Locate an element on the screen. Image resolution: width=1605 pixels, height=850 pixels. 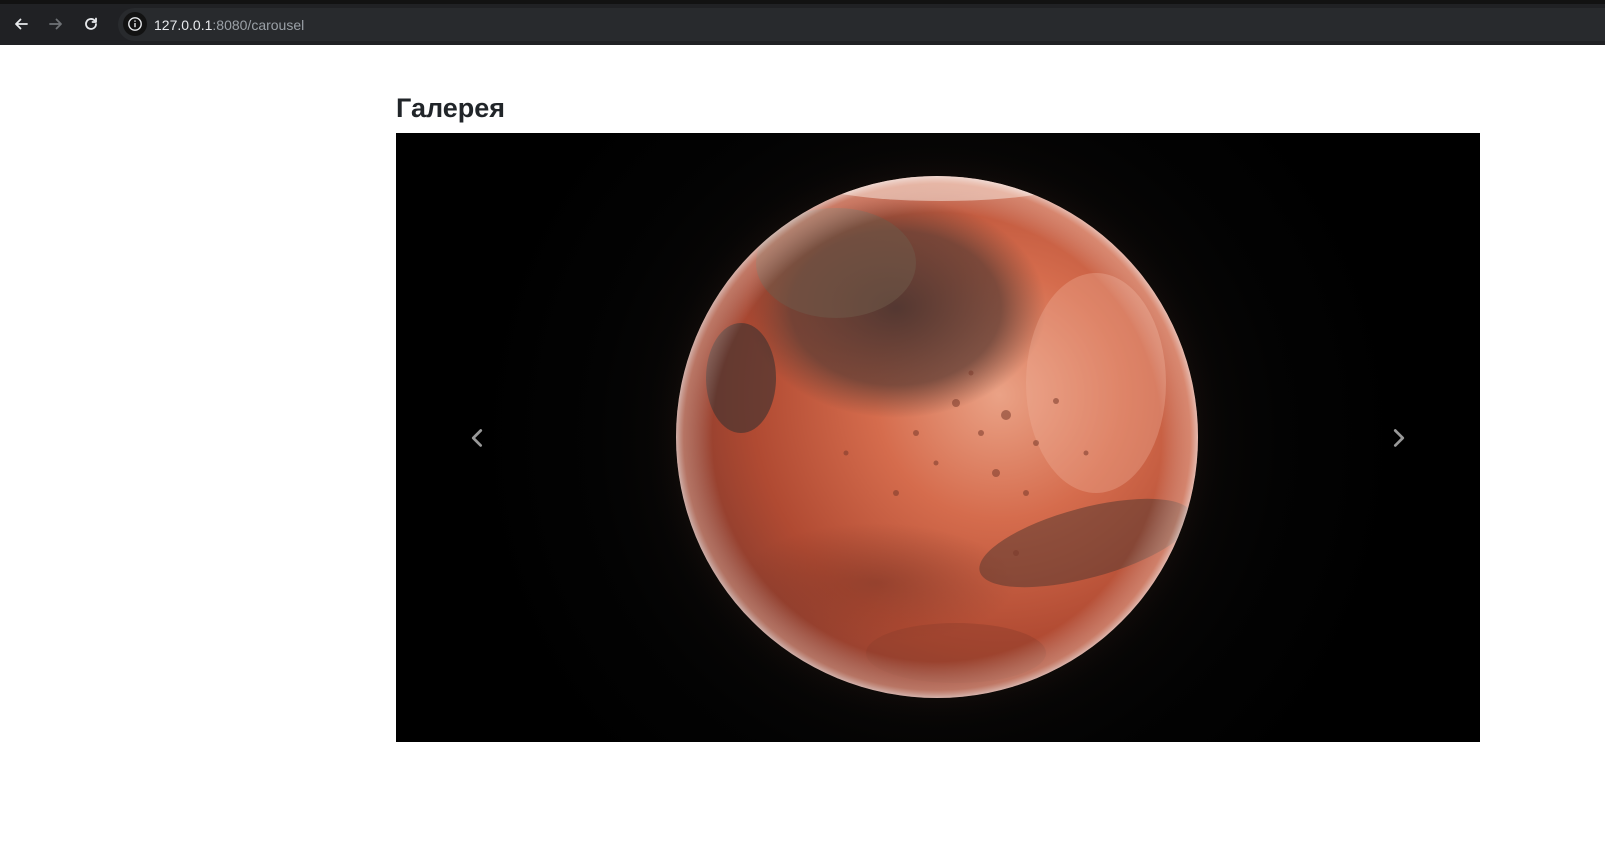
arrow-left-icon is located at coordinates (21, 24).